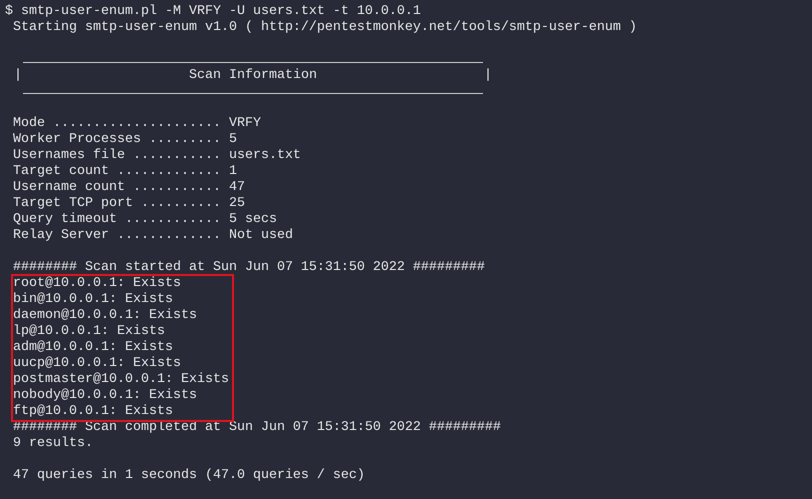  What do you see at coordinates (121, 379) in the screenshot?
I see `result-line: postmaster@10.0.0.1: Exists` at bounding box center [121, 379].